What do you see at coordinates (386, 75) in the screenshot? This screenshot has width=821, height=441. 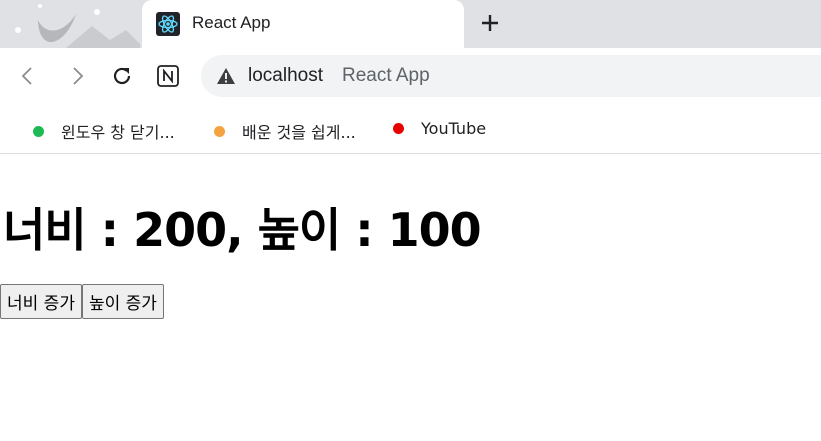 I see `address-page-title: React App` at bounding box center [386, 75].